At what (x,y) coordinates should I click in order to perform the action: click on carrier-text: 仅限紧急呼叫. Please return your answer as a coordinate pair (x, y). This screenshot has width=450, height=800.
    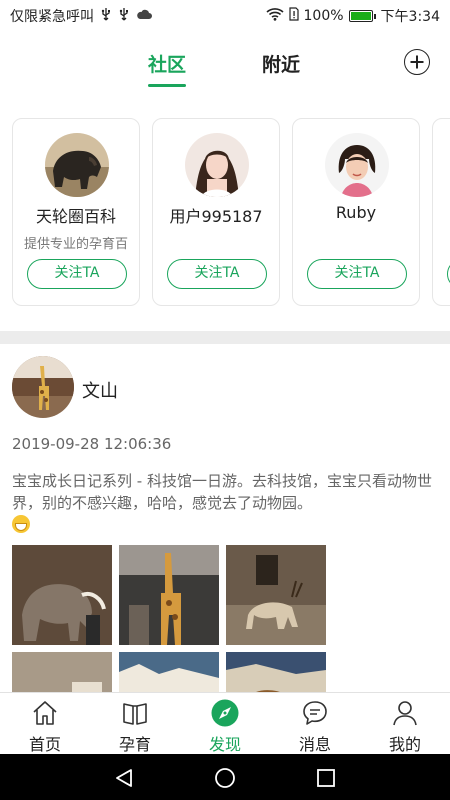
    Looking at the image, I should click on (52, 17).